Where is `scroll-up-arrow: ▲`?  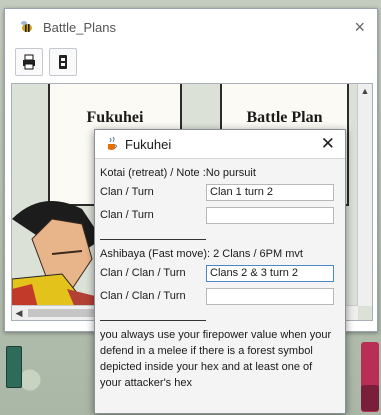 scroll-up-arrow: ▲ is located at coordinates (365, 91).